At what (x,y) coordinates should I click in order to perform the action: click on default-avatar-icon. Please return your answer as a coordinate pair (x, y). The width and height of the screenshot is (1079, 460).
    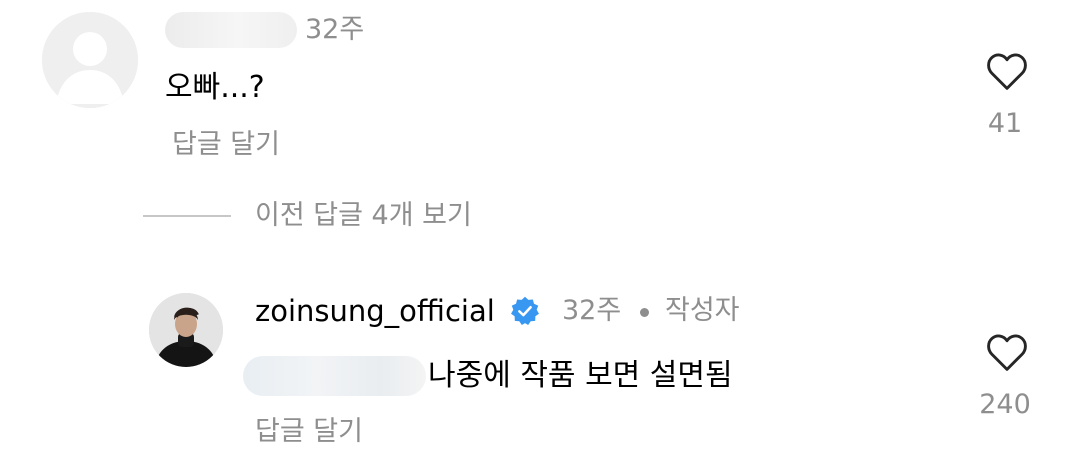
    Looking at the image, I should click on (90, 60).